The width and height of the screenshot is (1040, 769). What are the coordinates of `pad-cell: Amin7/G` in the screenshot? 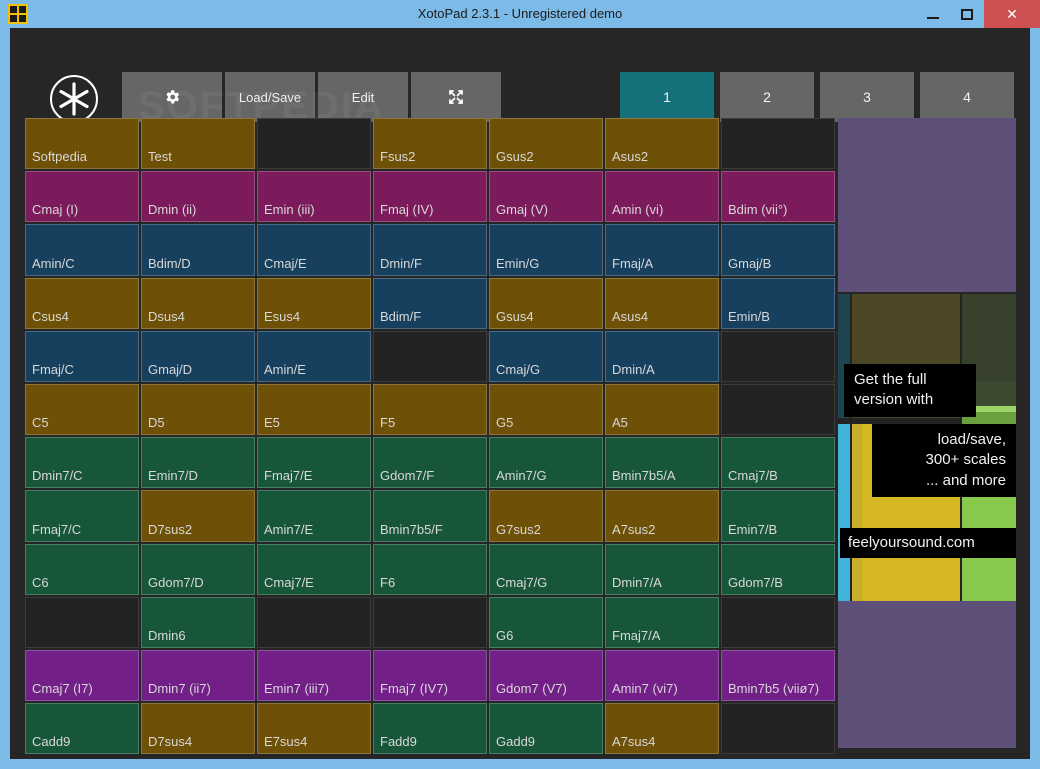 It's located at (546, 463).